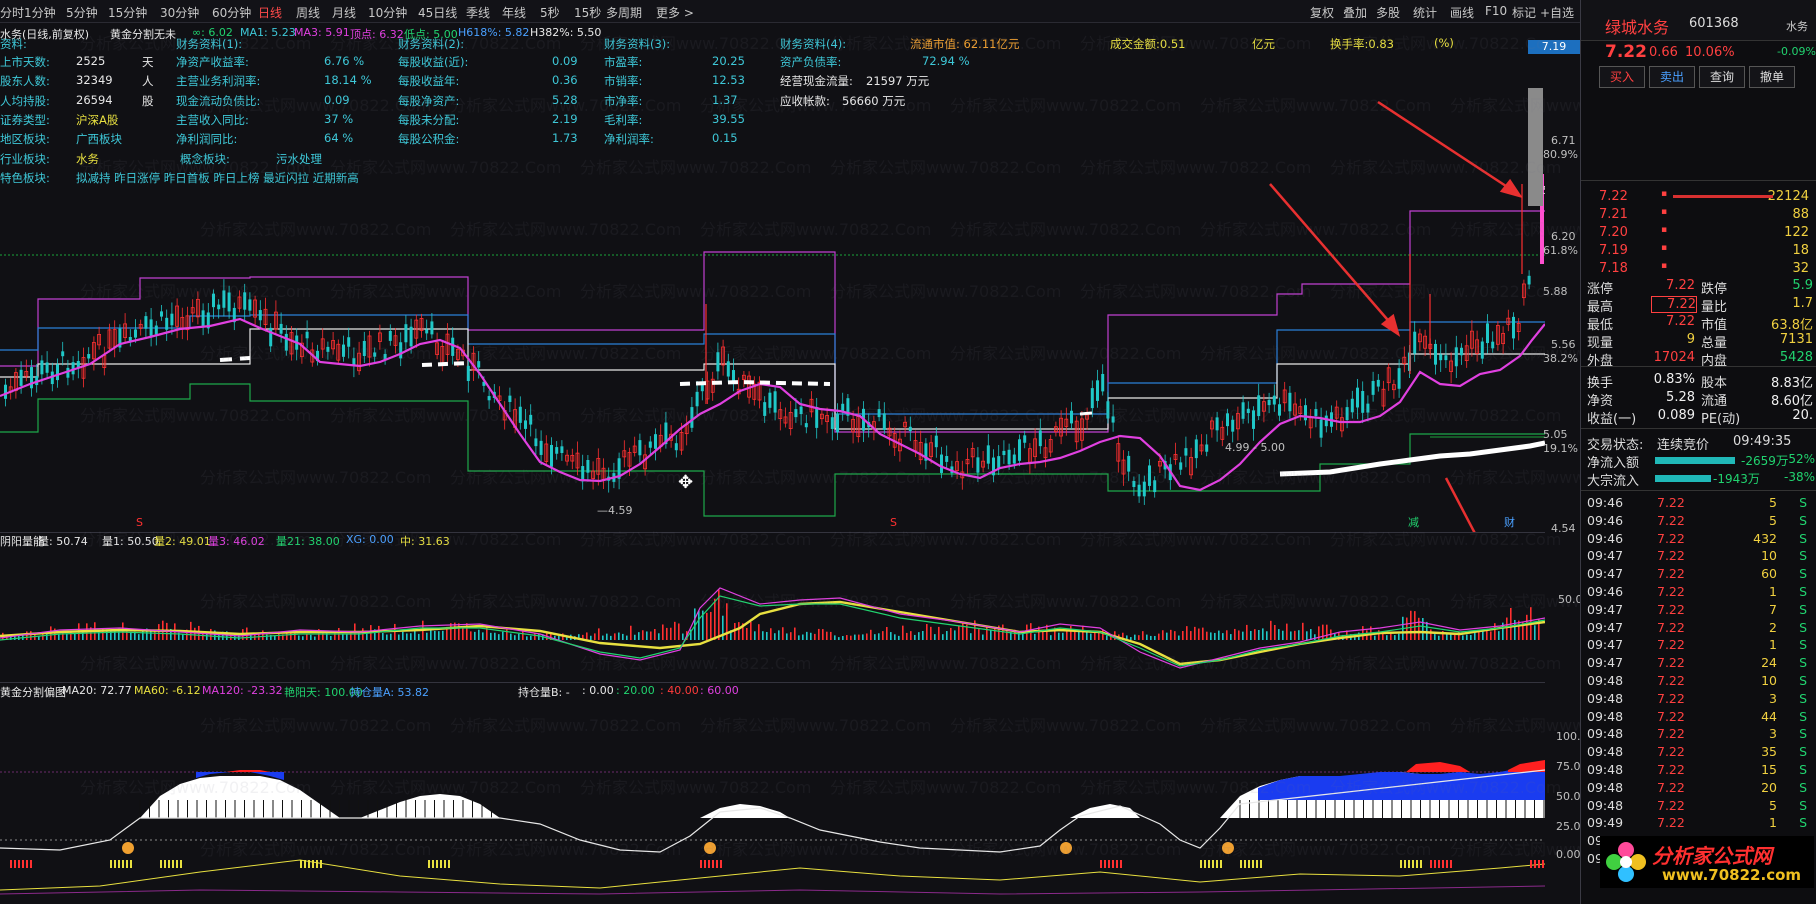 This screenshot has height=904, width=1816. I want to click on flow-value-1: -1943万, so click(1736, 479).